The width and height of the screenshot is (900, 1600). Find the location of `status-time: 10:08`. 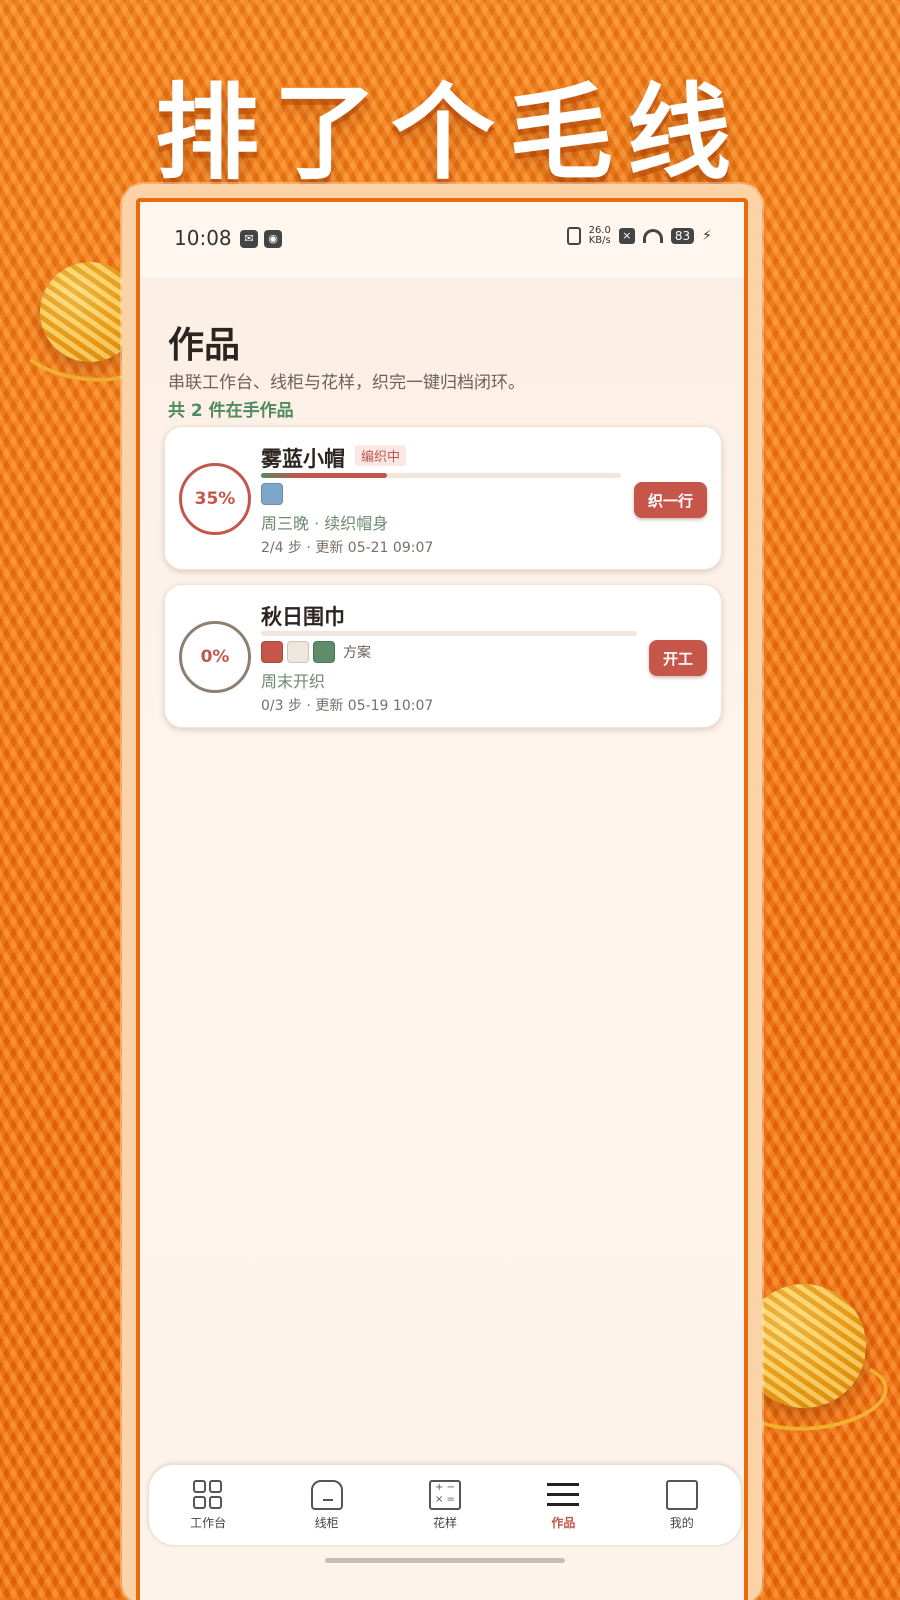

status-time: 10:08 is located at coordinates (203, 238).